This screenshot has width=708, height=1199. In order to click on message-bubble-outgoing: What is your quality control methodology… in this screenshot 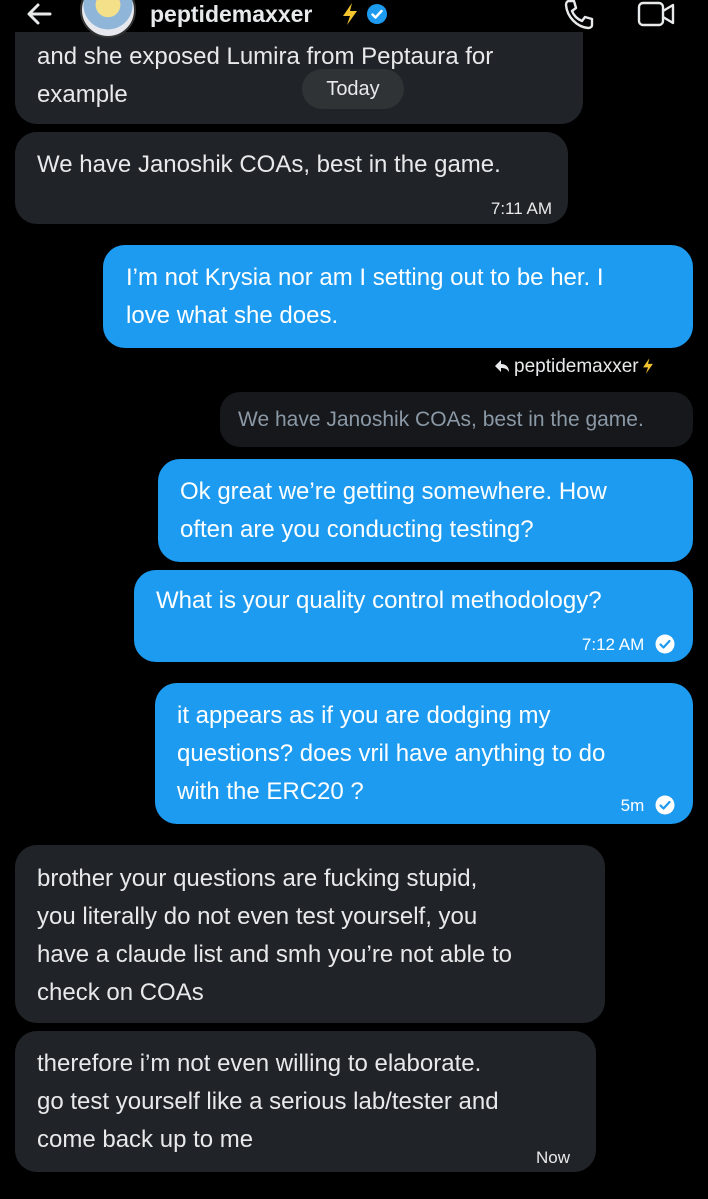, I will do `click(413, 616)`.